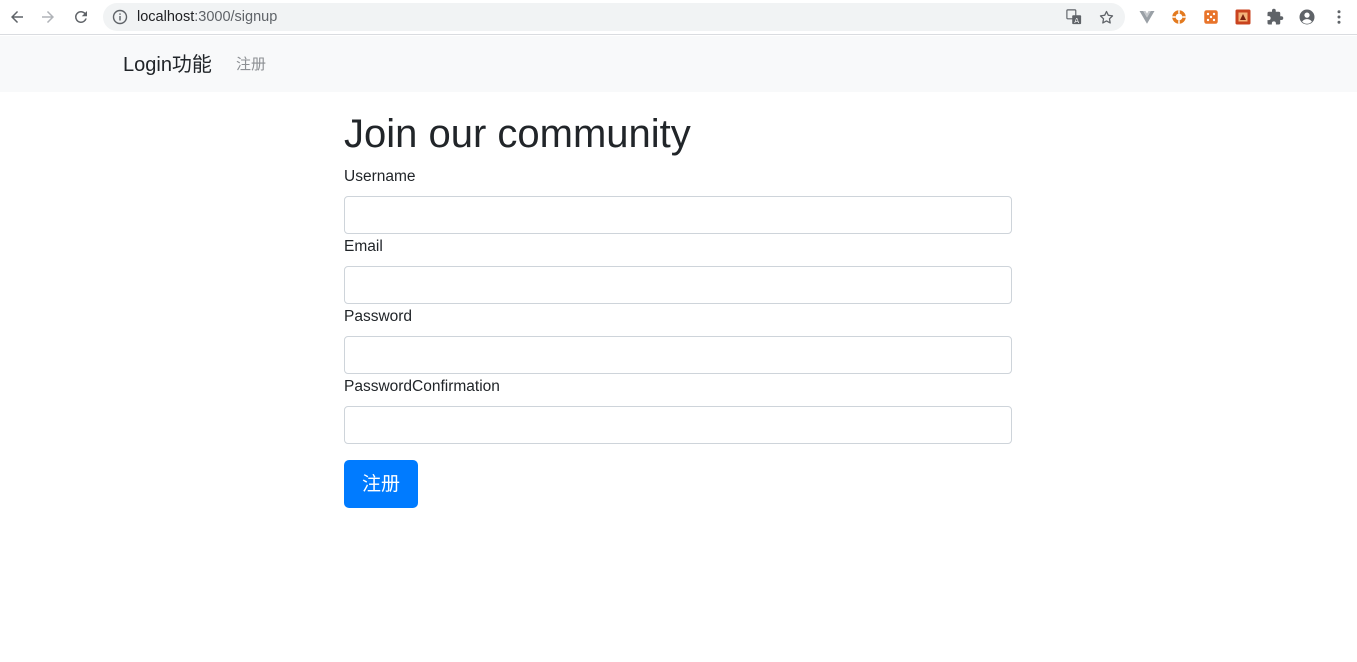 This screenshot has height=662, width=1357. What do you see at coordinates (1307, 17) in the screenshot?
I see `profile-icon` at bounding box center [1307, 17].